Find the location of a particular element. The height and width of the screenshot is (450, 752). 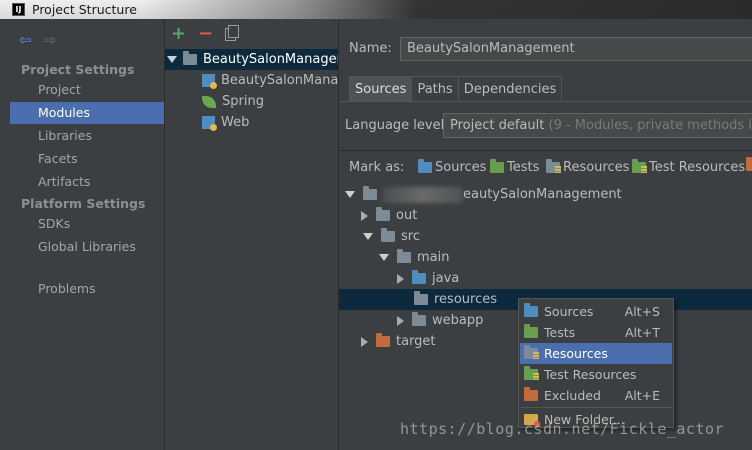

name-label: Name: is located at coordinates (370, 48).